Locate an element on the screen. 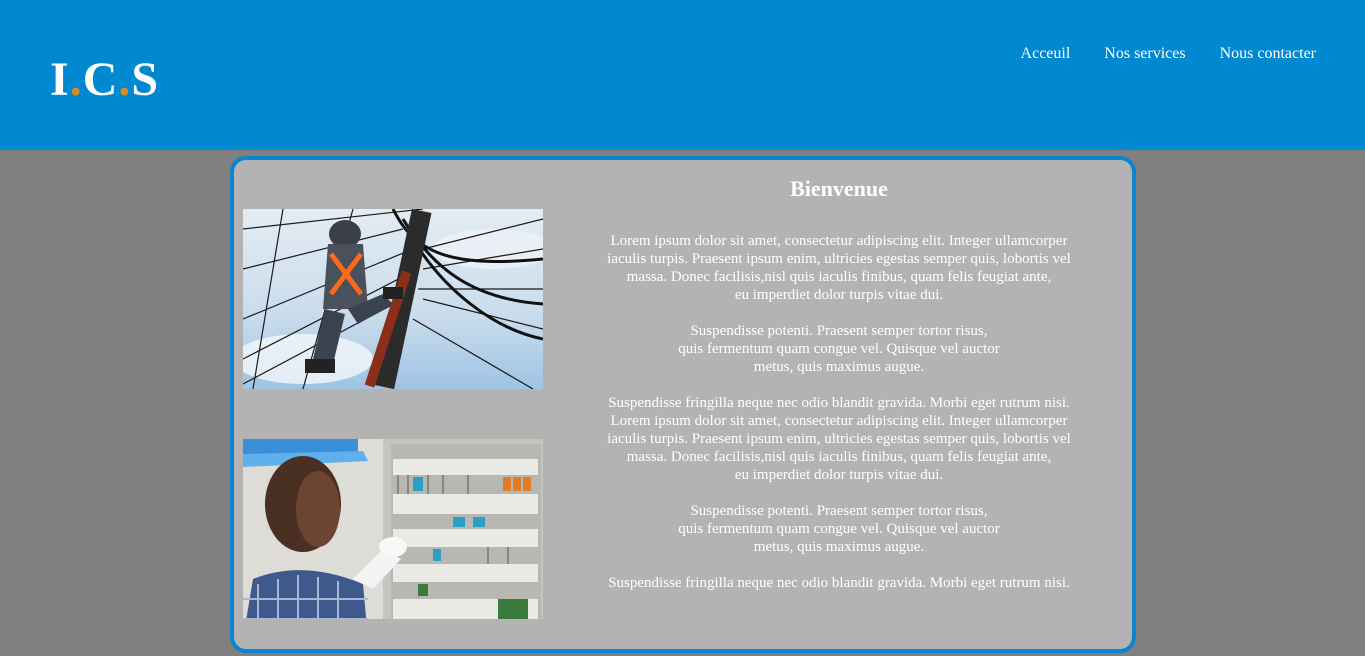 The image size is (1365, 656). logo-letter: I is located at coordinates (60, 79).